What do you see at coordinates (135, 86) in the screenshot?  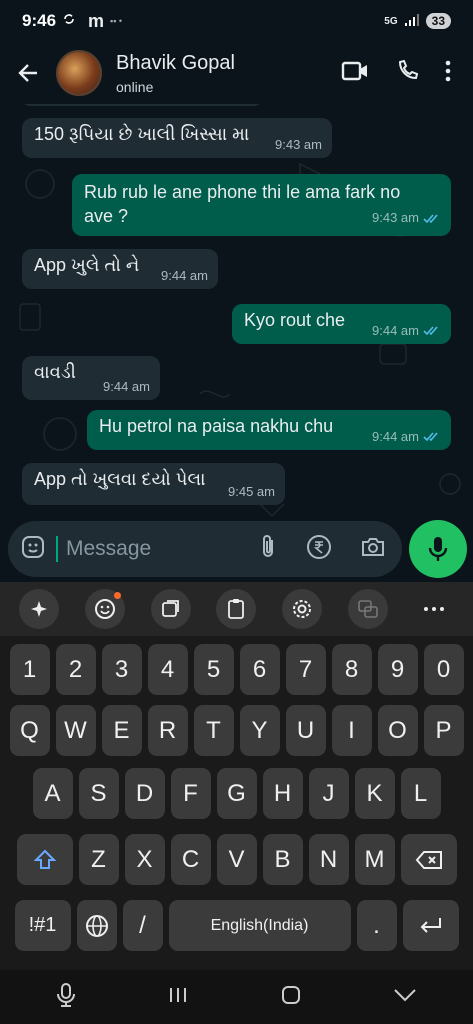 I see `contact-status: online` at bounding box center [135, 86].